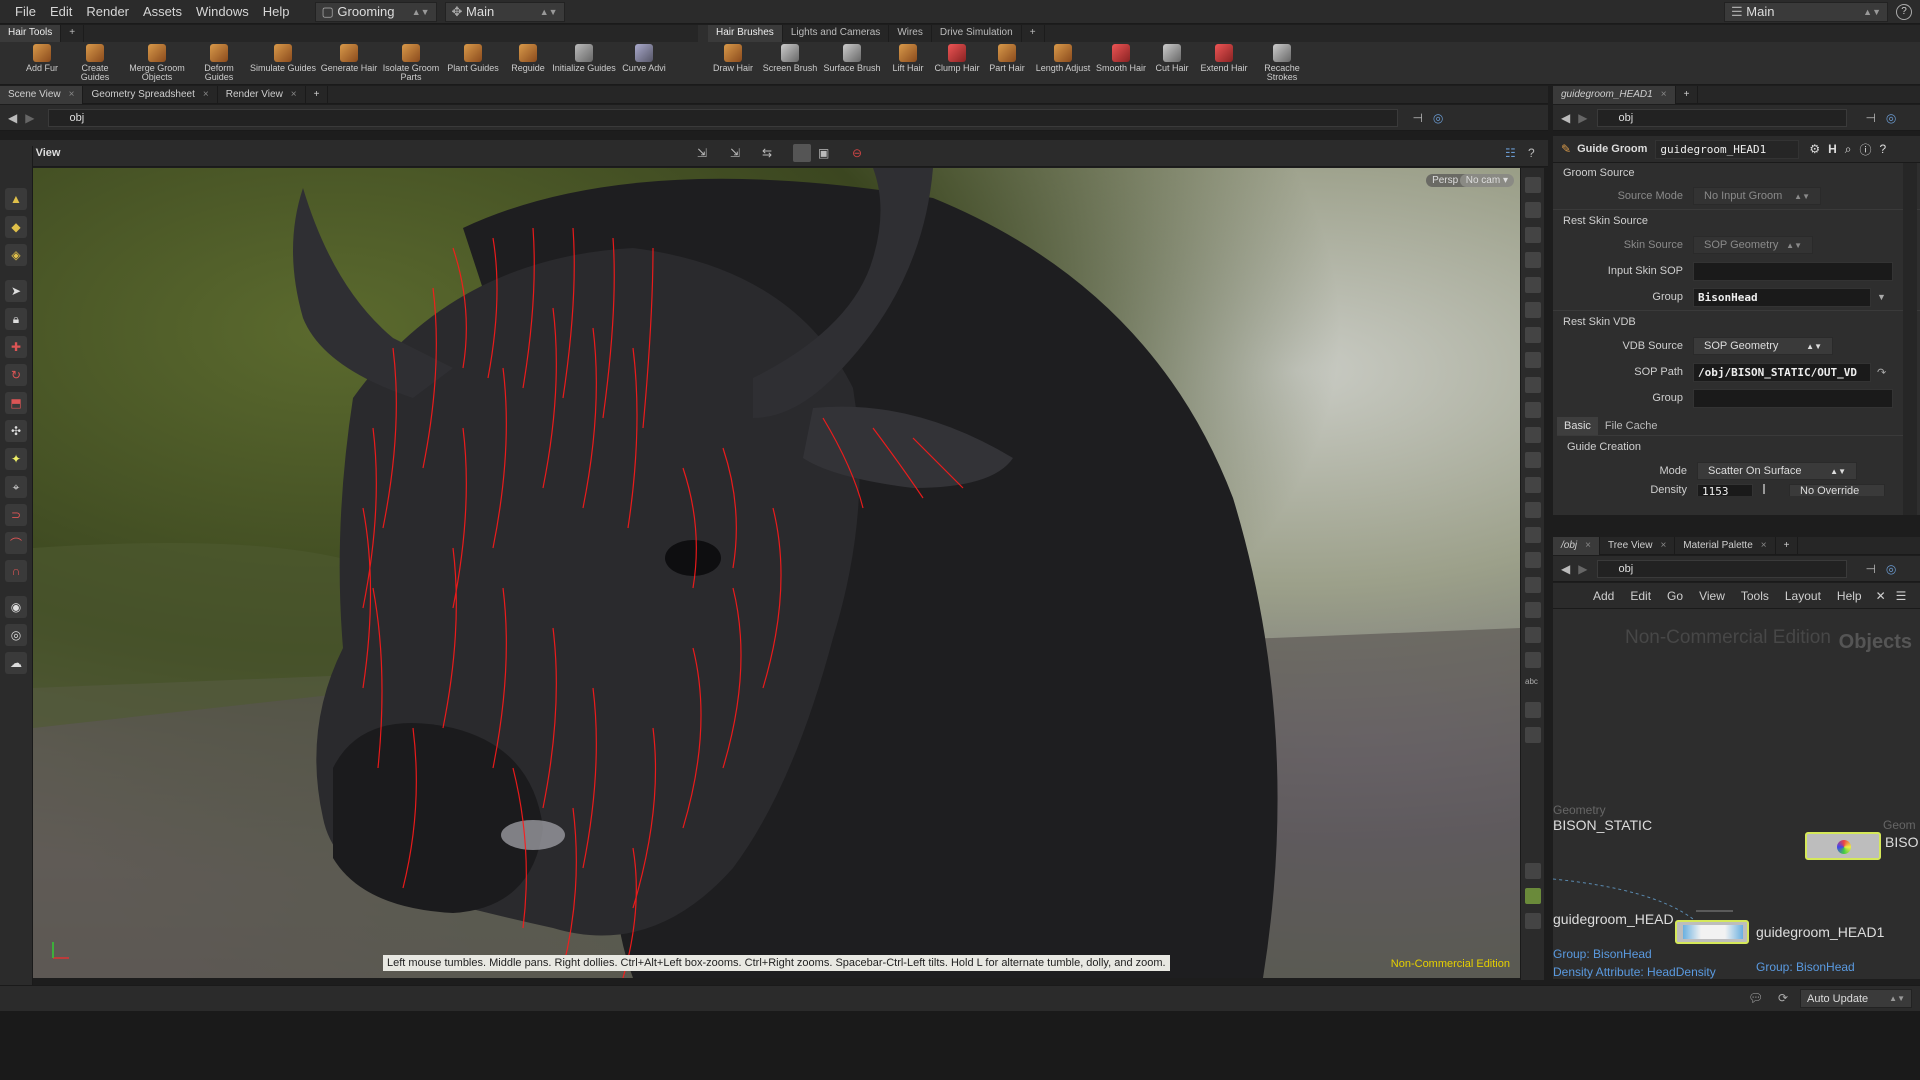 This screenshot has height=1080, width=1920. Describe the element at coordinates (910, 33) in the screenshot. I see `shelf-tab-wires: Wires` at that location.